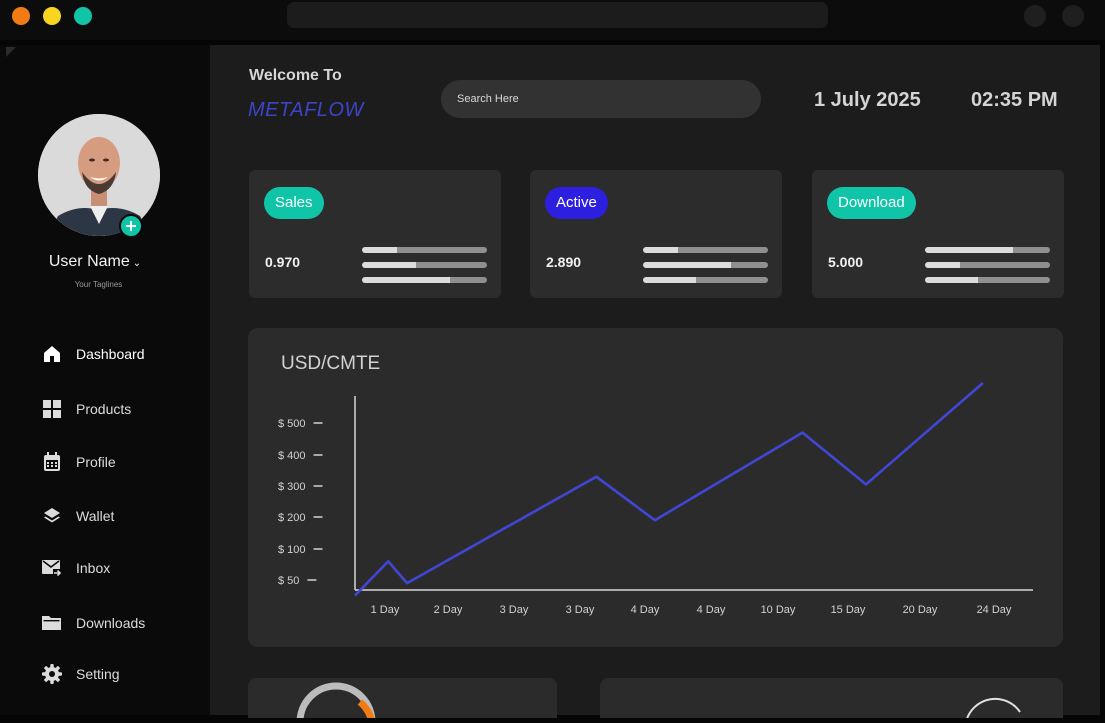  Describe the element at coordinates (95, 516) in the screenshot. I see `sidebar-item-label: Wallet` at that location.